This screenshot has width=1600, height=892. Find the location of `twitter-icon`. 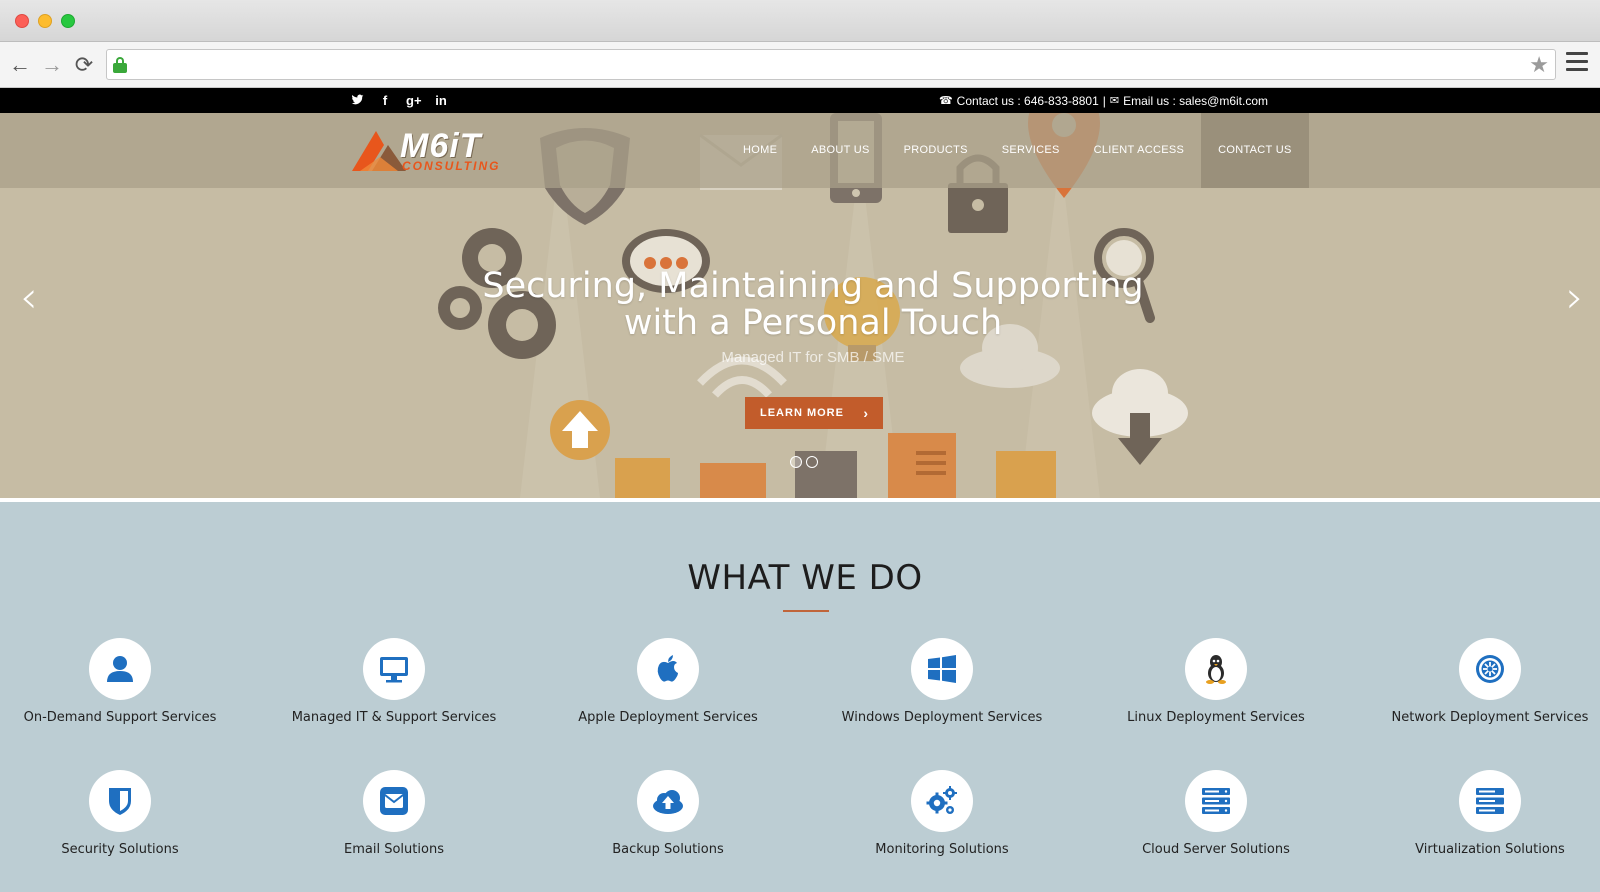

twitter-icon is located at coordinates (357, 101).